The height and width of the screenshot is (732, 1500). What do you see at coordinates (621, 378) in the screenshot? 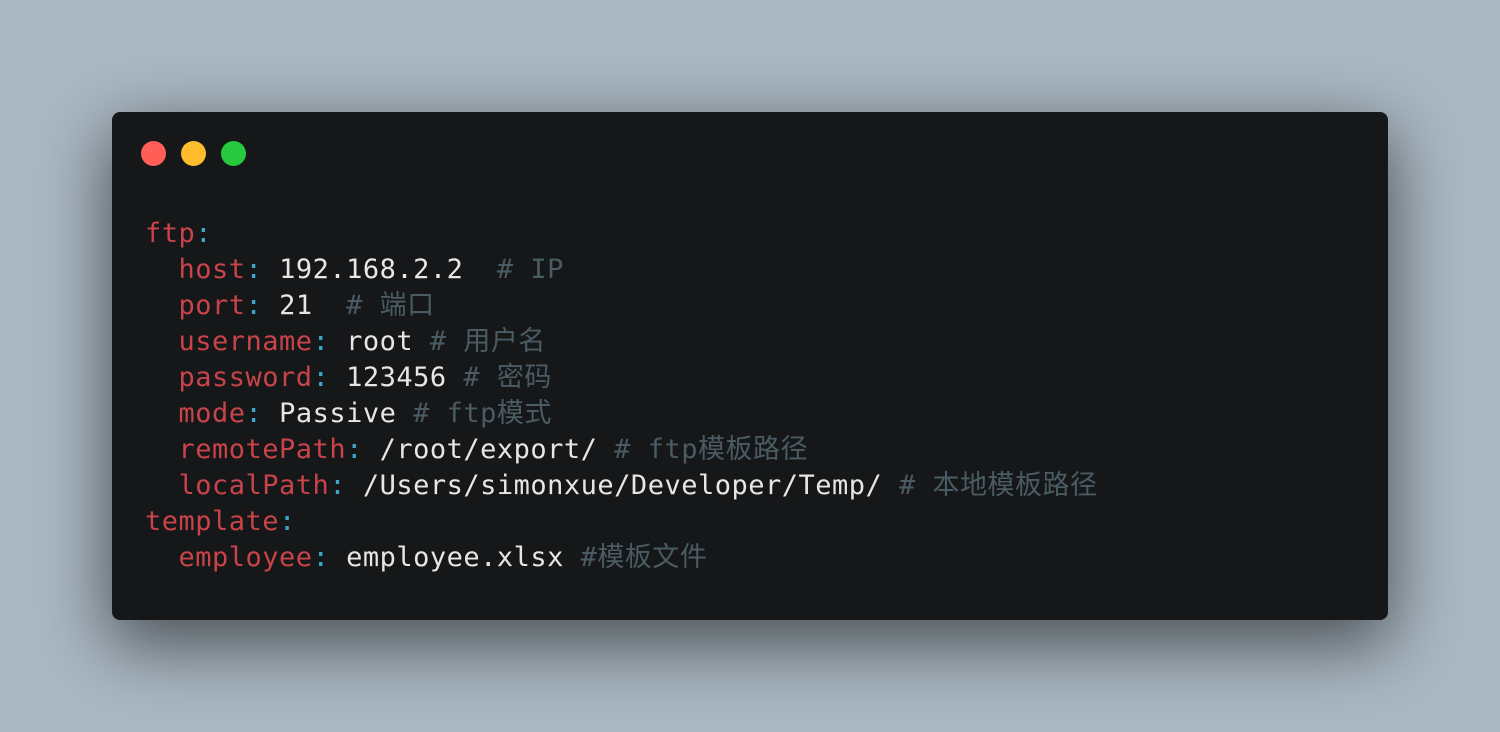
I see `code-line: password: 123456 # 密码` at bounding box center [621, 378].